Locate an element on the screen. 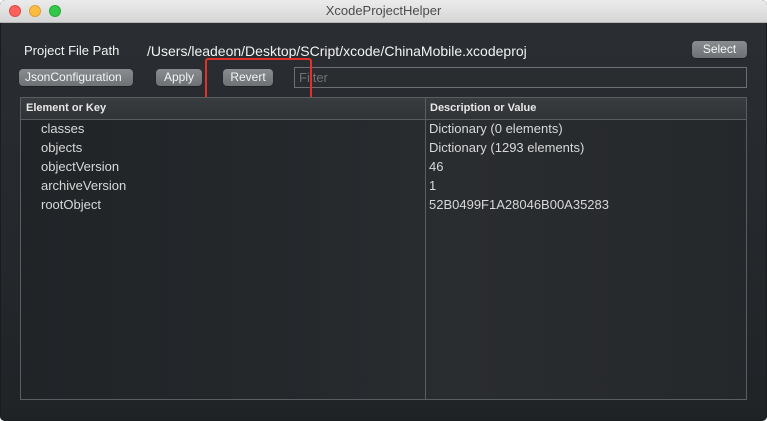 This screenshot has width=767, height=421. json-configuration-button: JsonConfiguration is located at coordinates (76, 77).